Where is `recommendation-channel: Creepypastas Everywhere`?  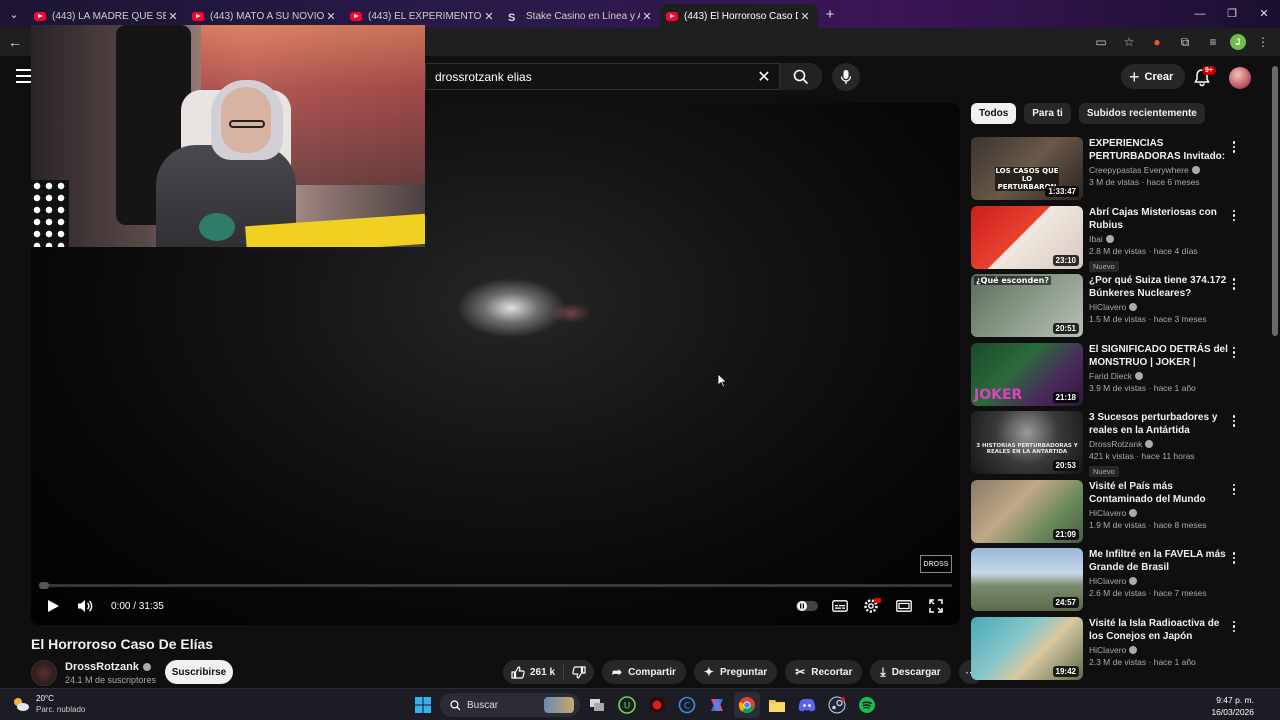 recommendation-channel: Creepypastas Everywhere is located at coordinates (1159, 170).